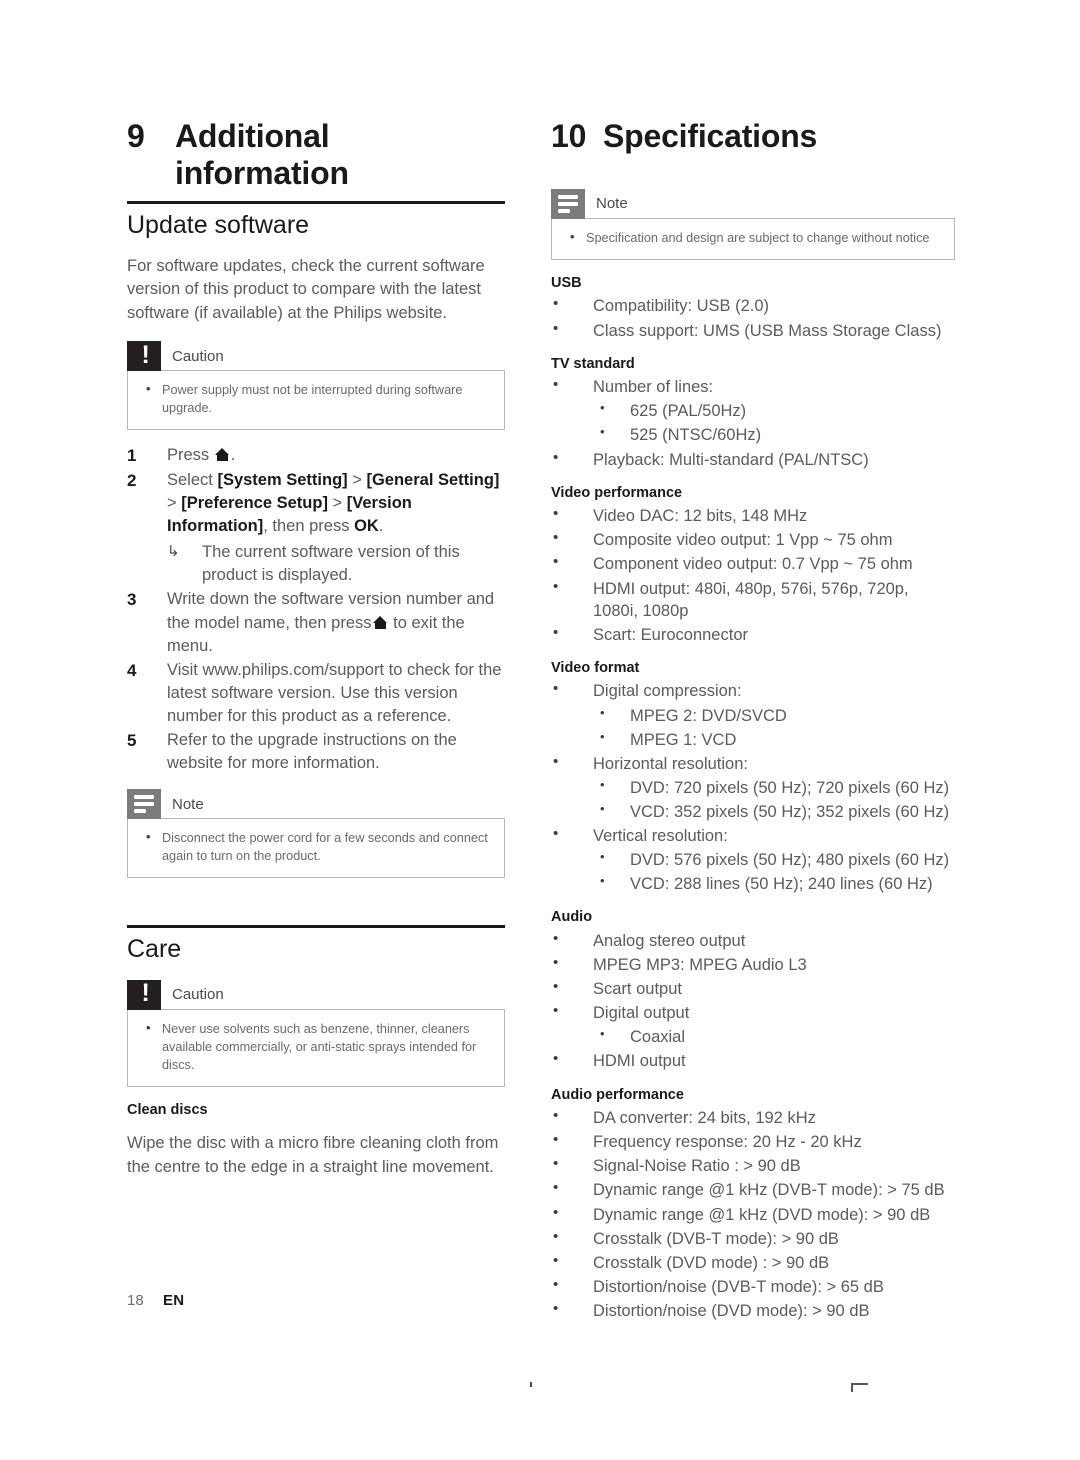 This screenshot has width=1080, height=1460. I want to click on spec-subitem: MPEG 2: DVD/SVCD, so click(776, 715).